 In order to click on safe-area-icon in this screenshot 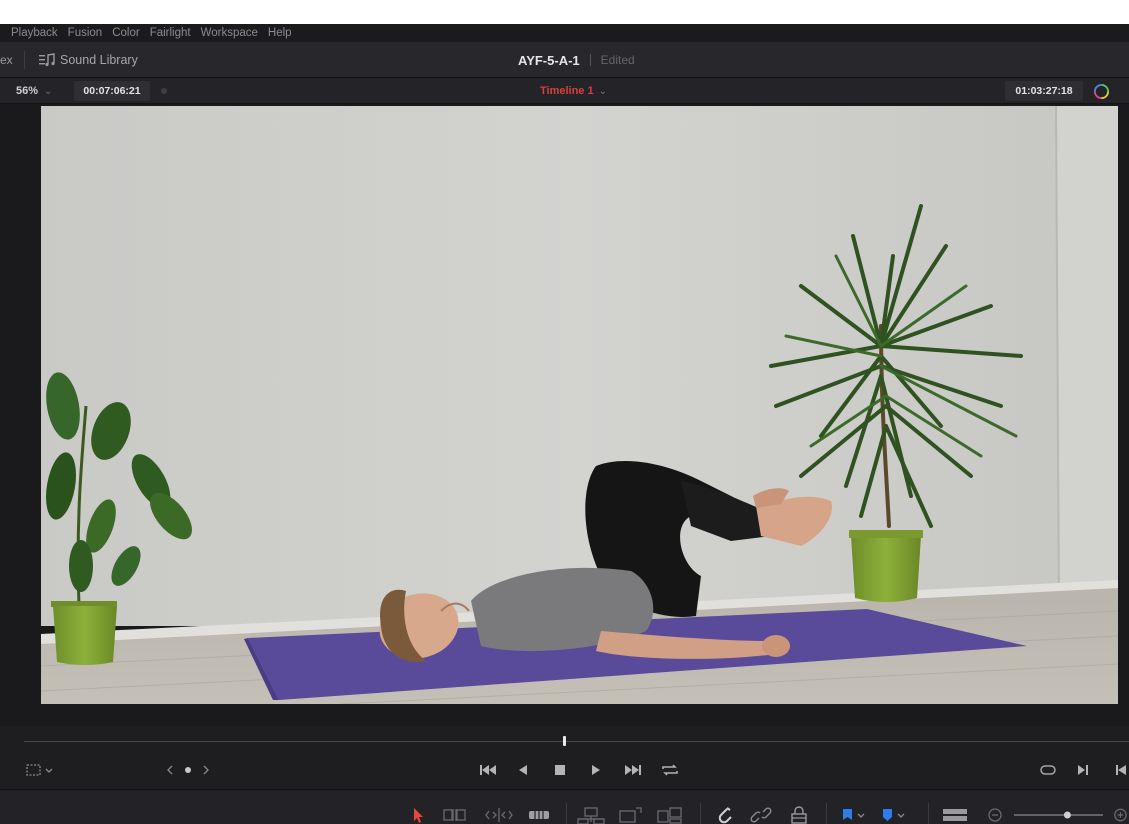, I will do `click(41, 770)`.